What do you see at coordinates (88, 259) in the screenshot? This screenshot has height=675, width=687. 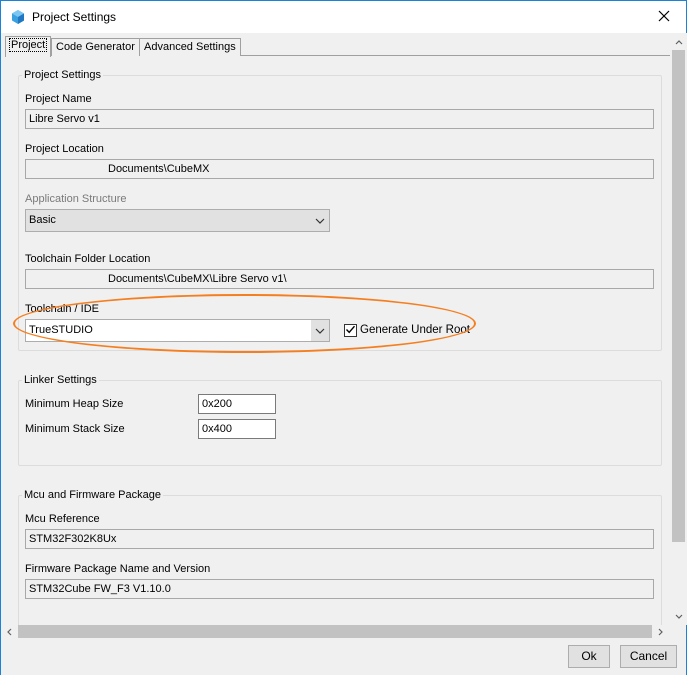 I see `toolchain-folder-label: Toolchain Folder Location` at bounding box center [88, 259].